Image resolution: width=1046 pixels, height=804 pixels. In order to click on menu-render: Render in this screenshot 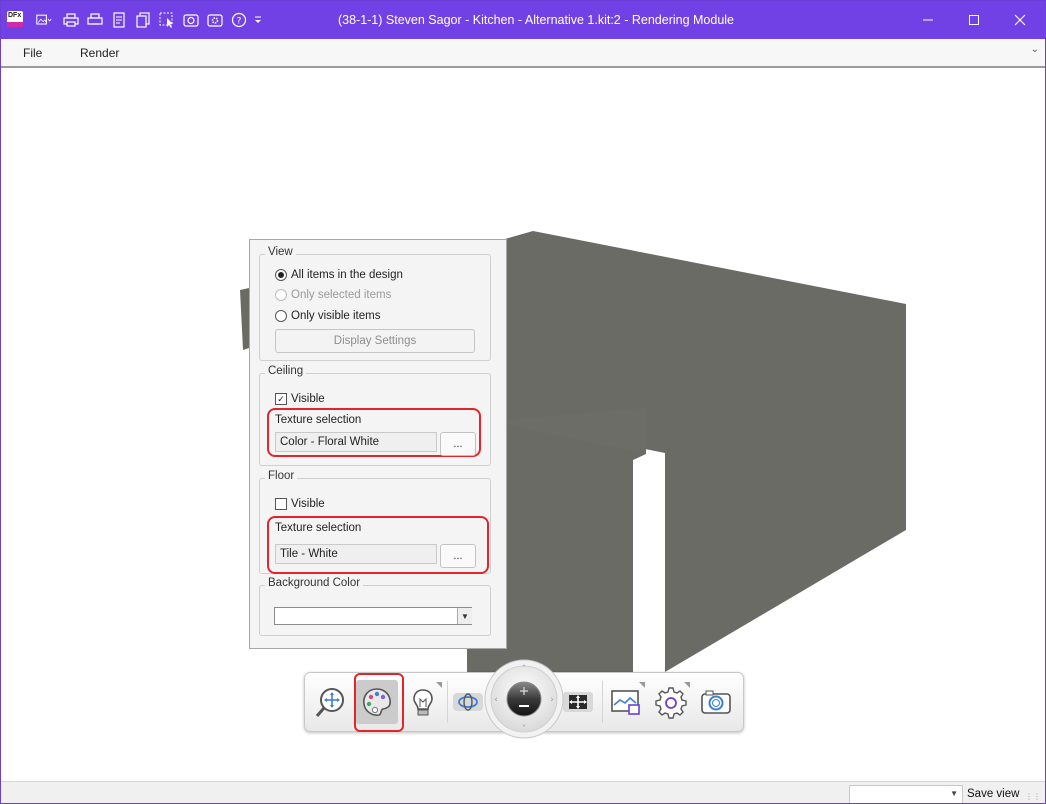, I will do `click(99, 53)`.